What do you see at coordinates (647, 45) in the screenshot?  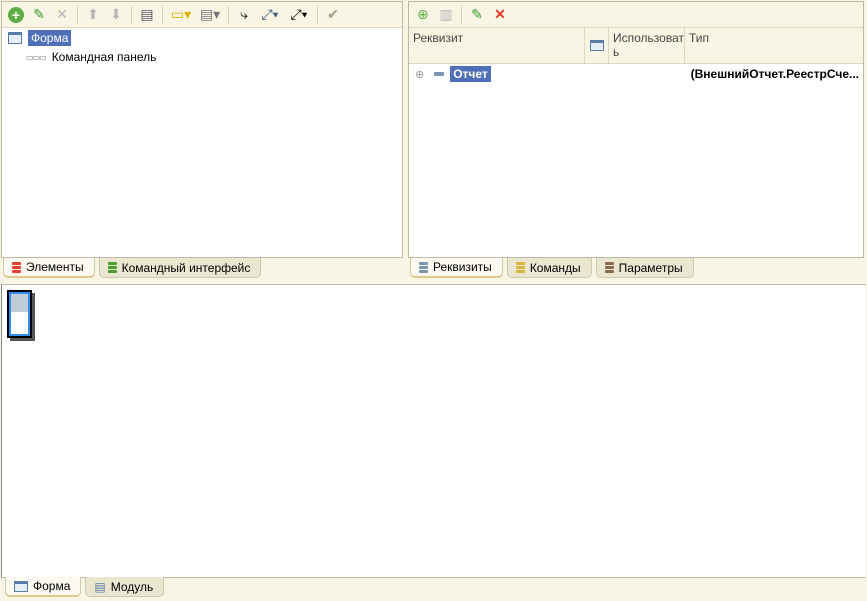 I see `column-header-use: Использоват ь` at bounding box center [647, 45].